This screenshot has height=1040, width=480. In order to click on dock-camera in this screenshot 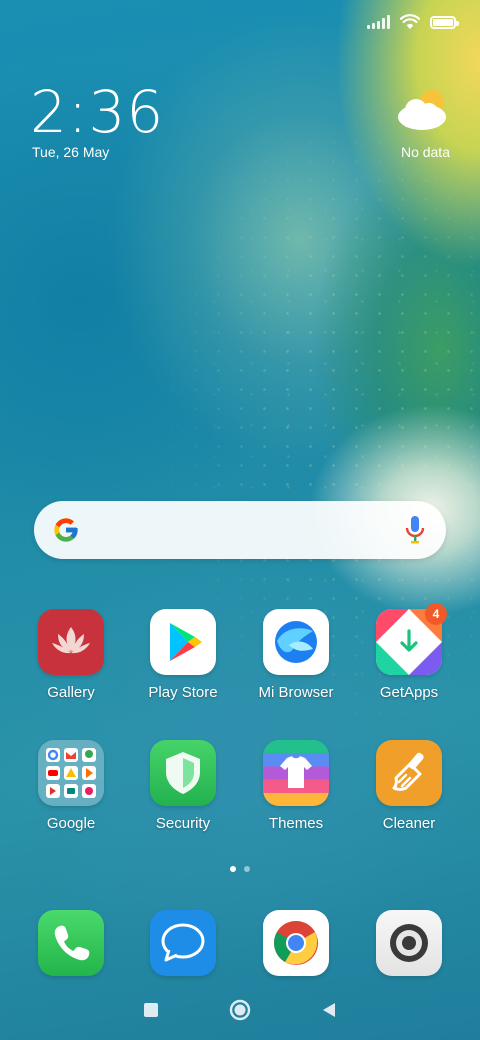, I will do `click(409, 943)`.